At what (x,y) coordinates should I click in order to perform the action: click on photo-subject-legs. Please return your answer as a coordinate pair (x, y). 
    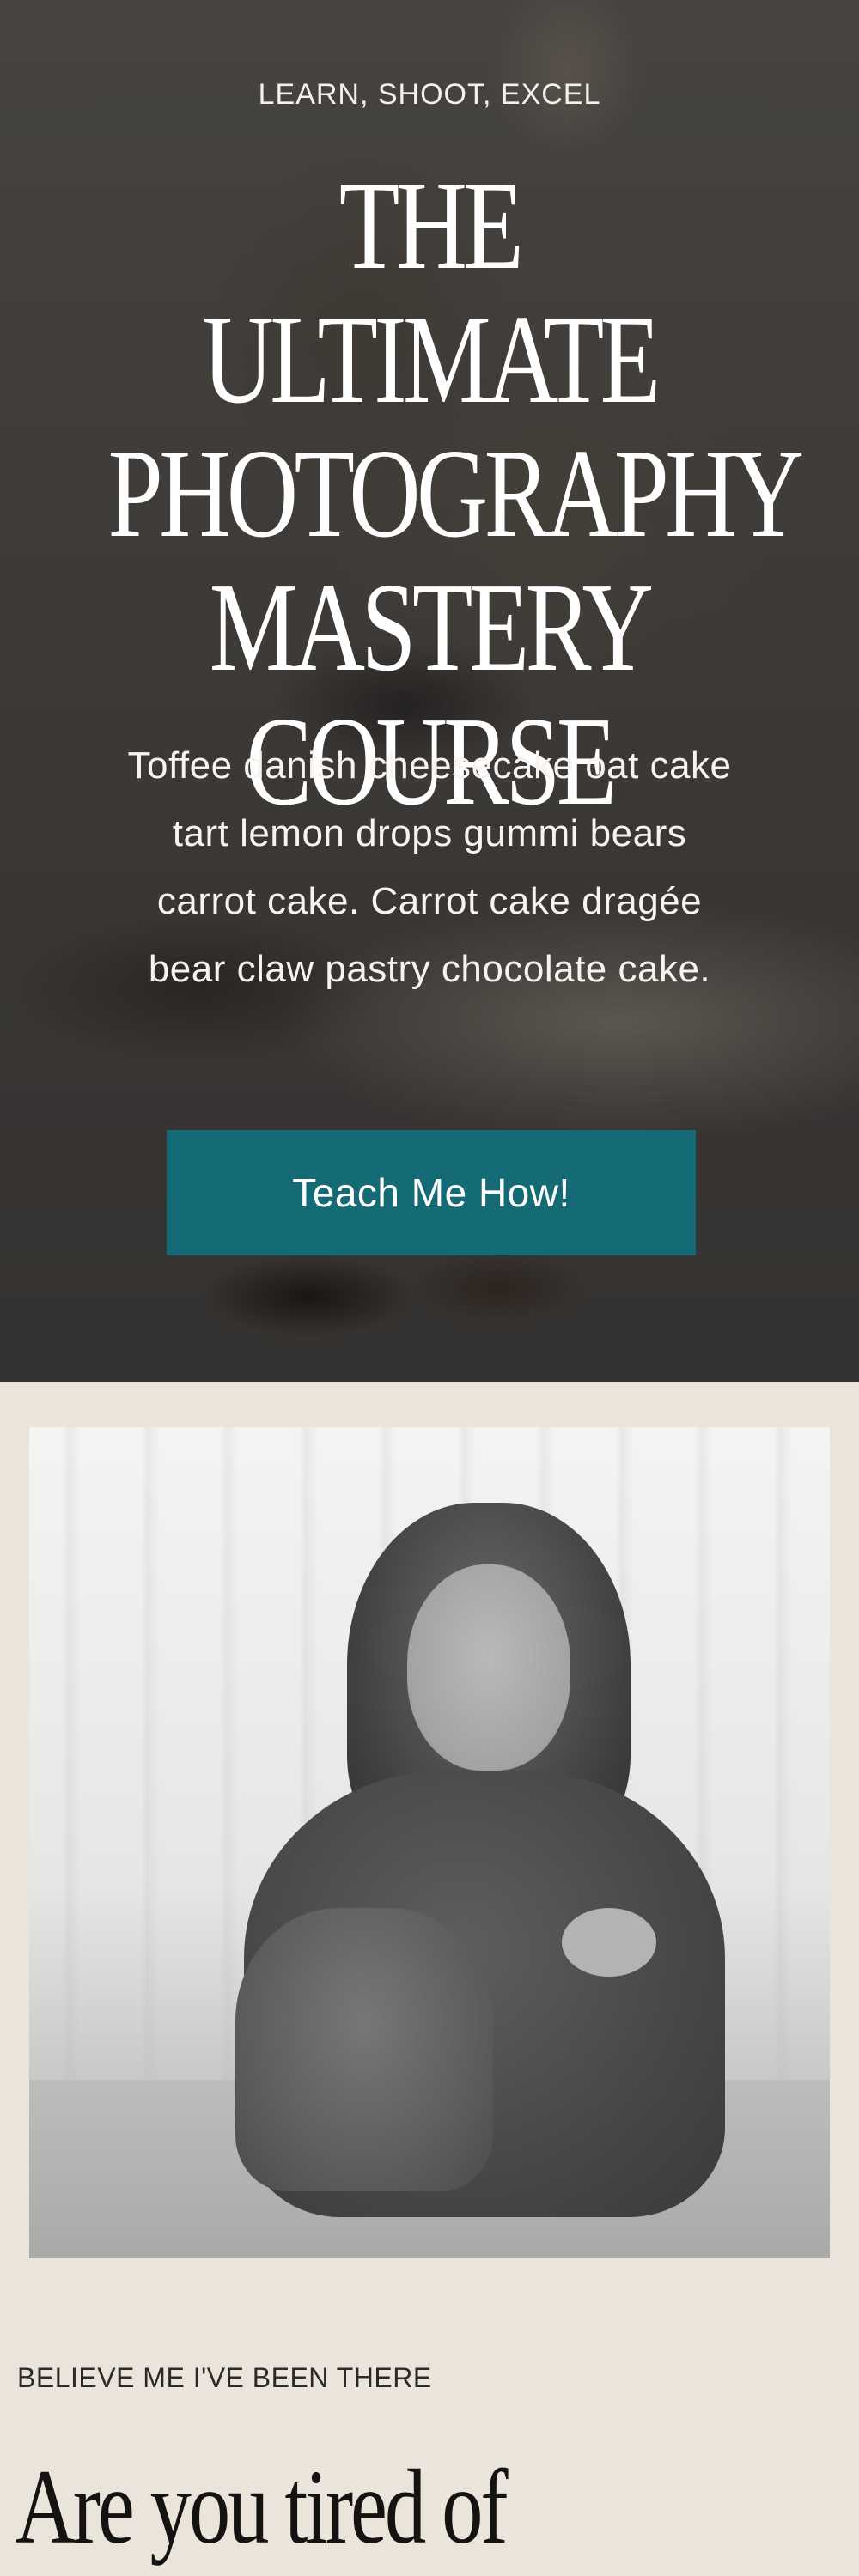
    Looking at the image, I should click on (364, 2049).